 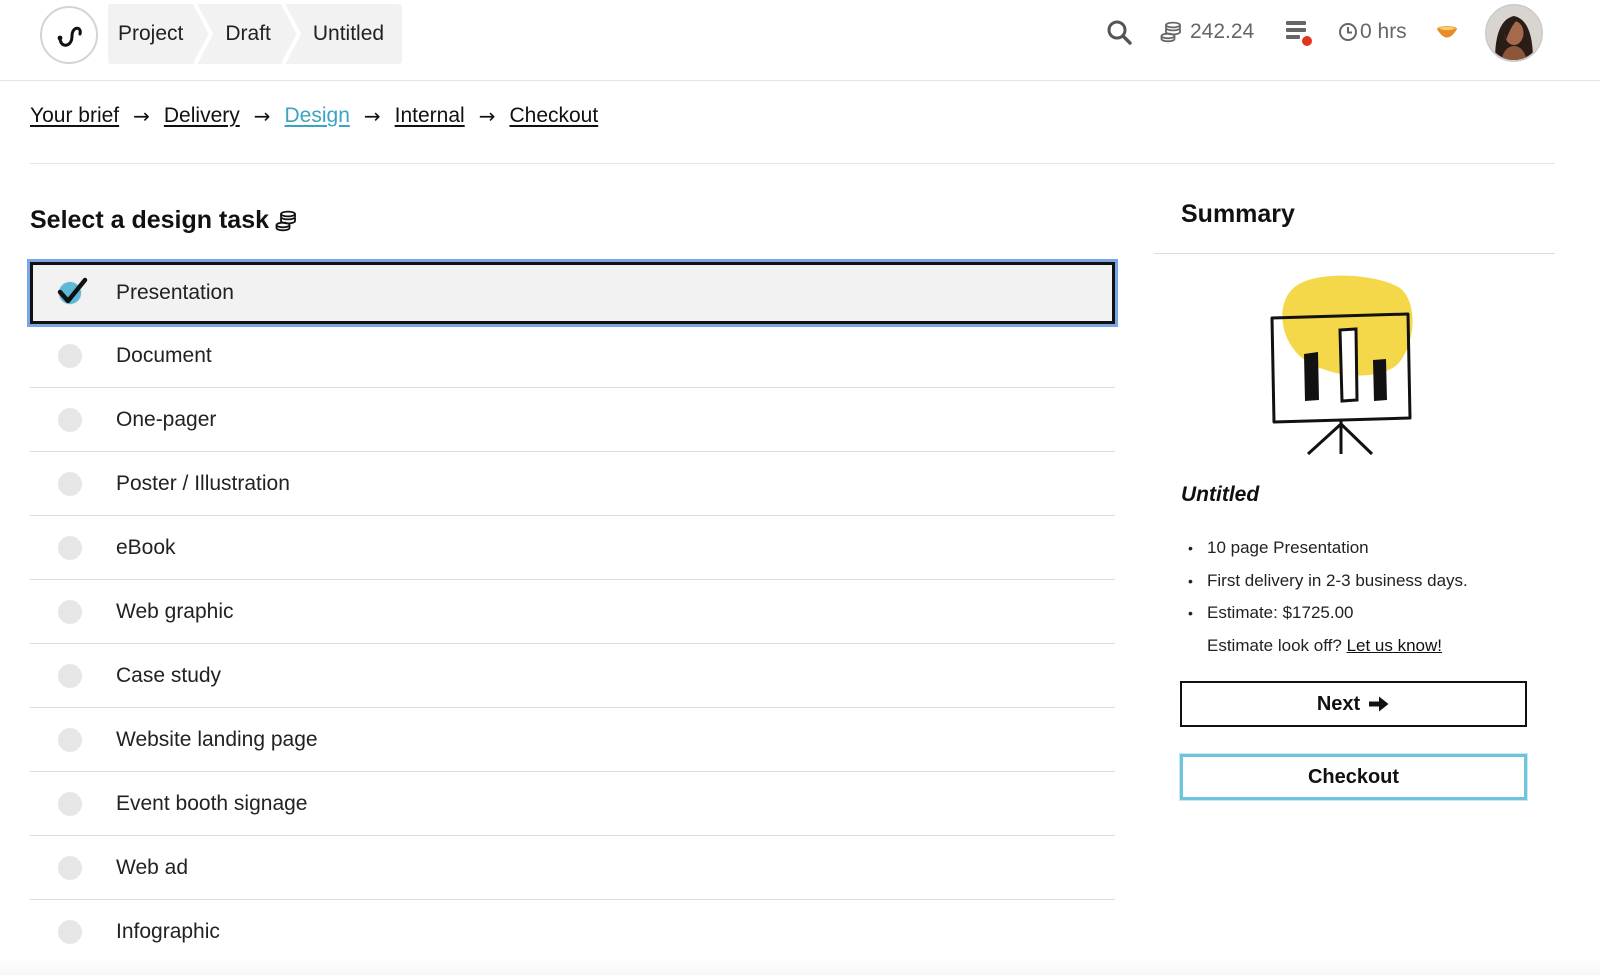 What do you see at coordinates (1238, 214) in the screenshot?
I see `summary-title: Summary` at bounding box center [1238, 214].